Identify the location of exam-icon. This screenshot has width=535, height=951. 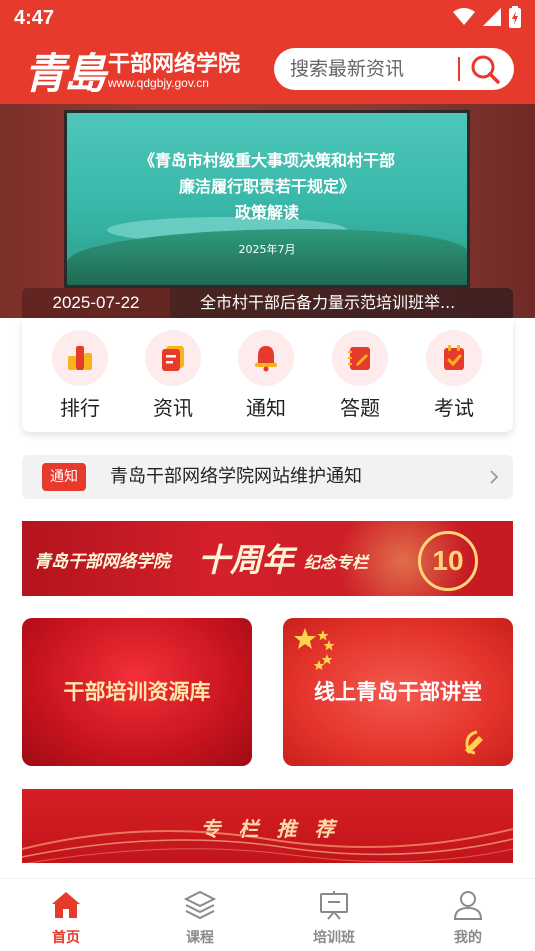
(454, 357).